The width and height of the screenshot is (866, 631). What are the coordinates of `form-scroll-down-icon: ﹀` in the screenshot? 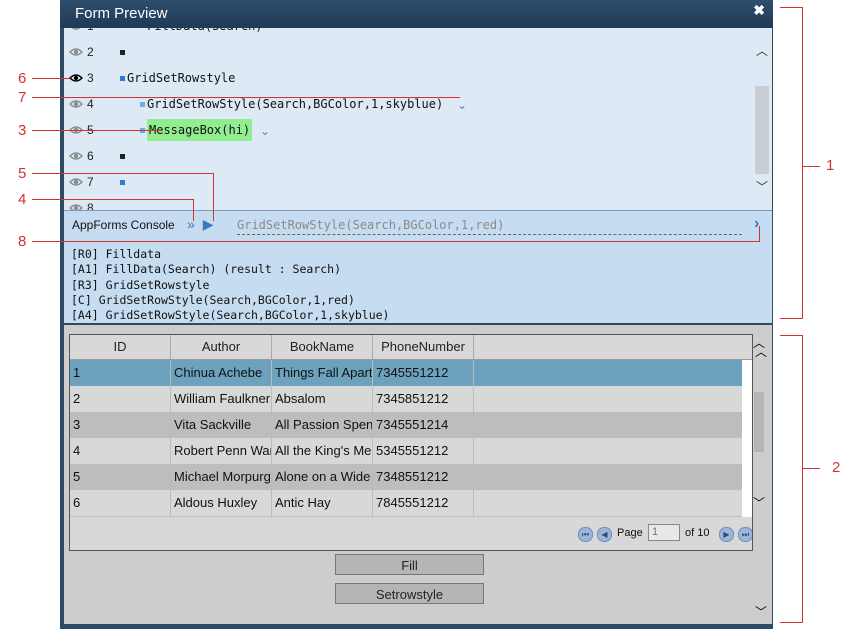 It's located at (761, 611).